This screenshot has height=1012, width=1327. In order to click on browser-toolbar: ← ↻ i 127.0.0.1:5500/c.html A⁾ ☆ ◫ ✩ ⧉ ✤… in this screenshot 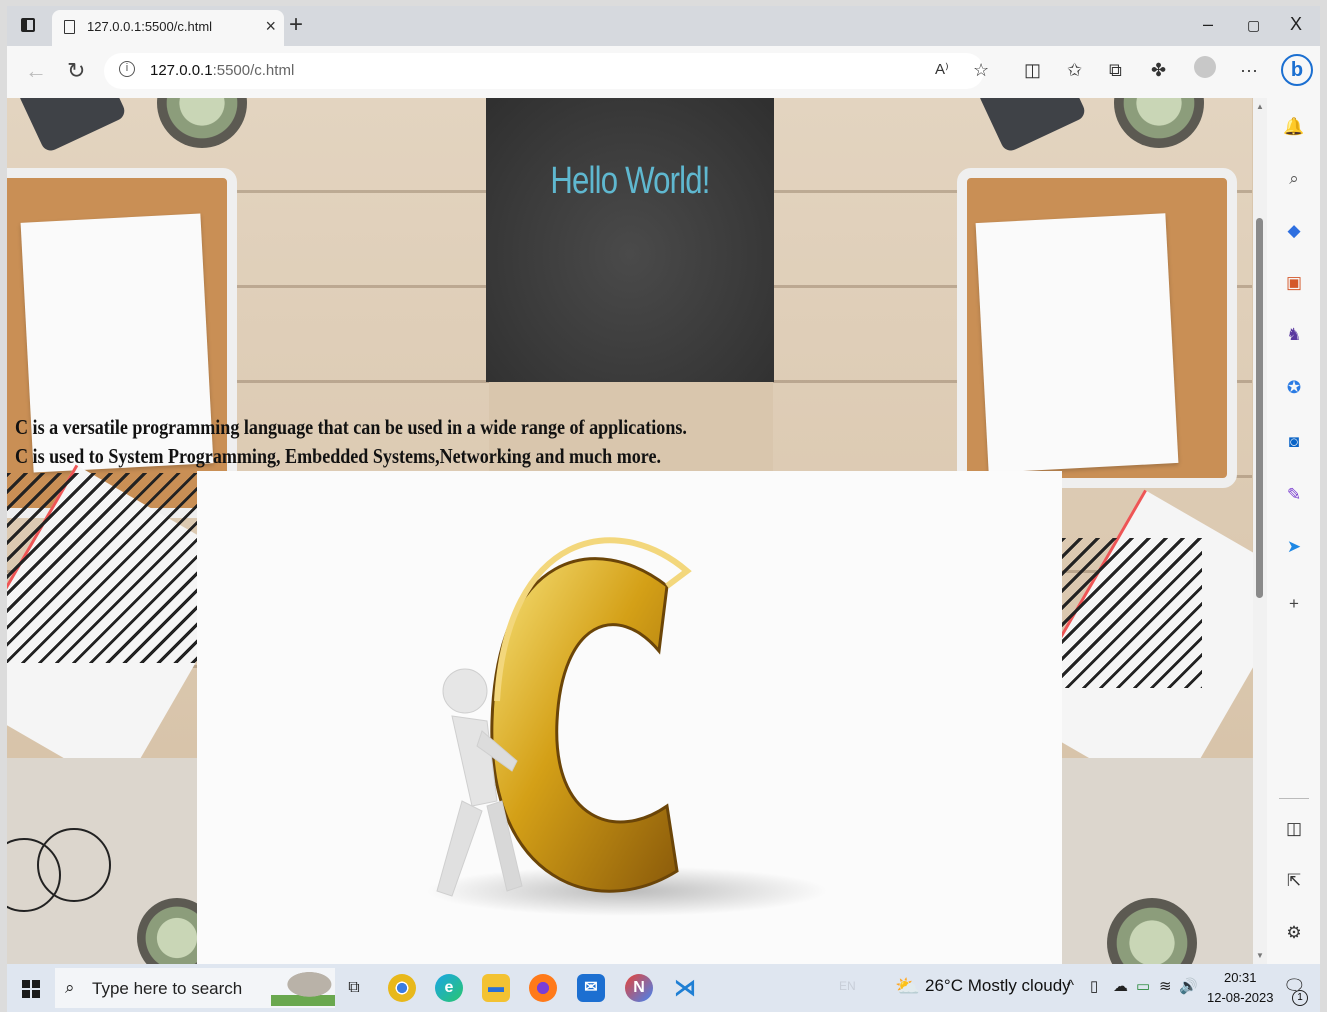, I will do `click(663, 72)`.